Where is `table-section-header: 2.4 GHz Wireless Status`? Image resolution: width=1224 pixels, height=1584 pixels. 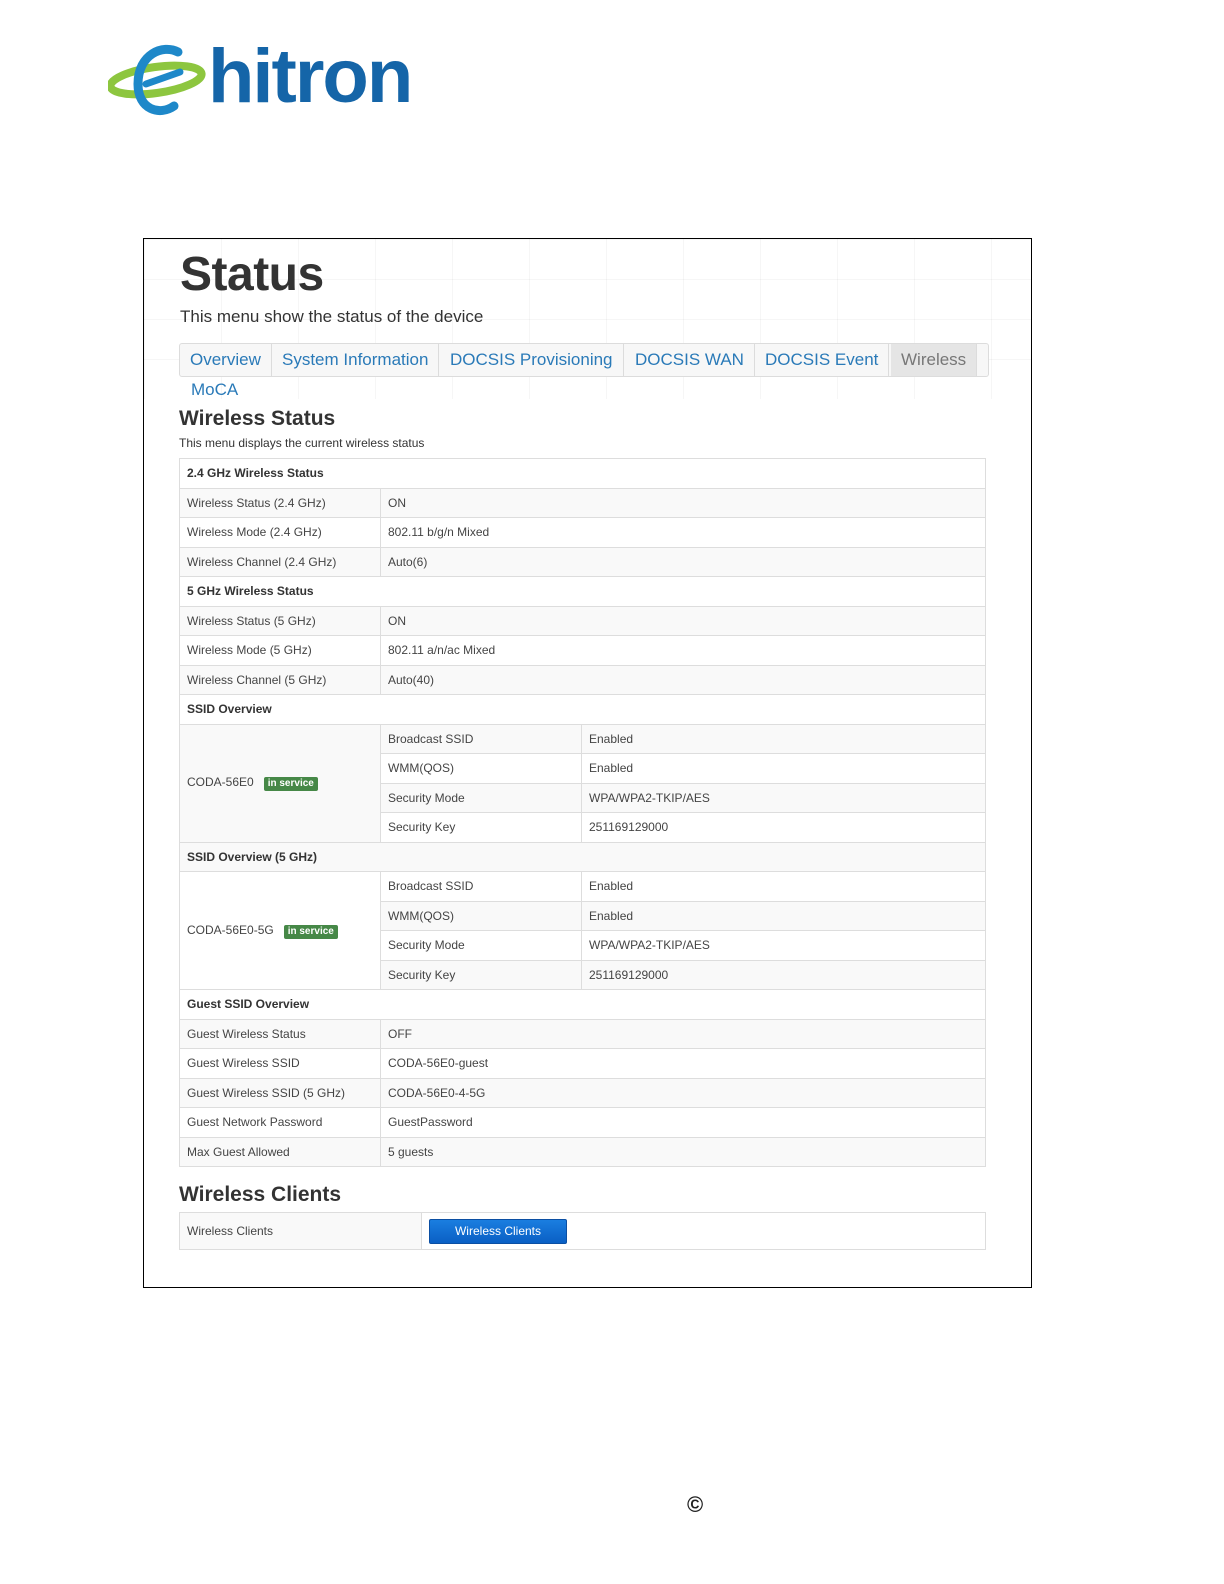
table-section-header: 2.4 GHz Wireless Status is located at coordinates (582, 473).